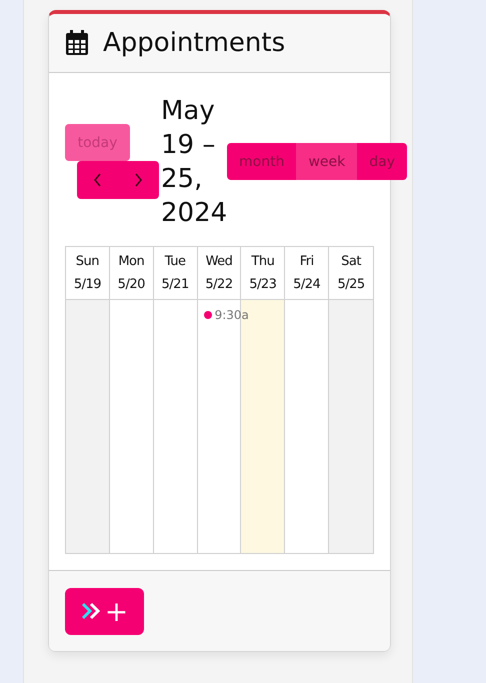  I want to click on day-header: Mon 5/20, so click(132, 273).